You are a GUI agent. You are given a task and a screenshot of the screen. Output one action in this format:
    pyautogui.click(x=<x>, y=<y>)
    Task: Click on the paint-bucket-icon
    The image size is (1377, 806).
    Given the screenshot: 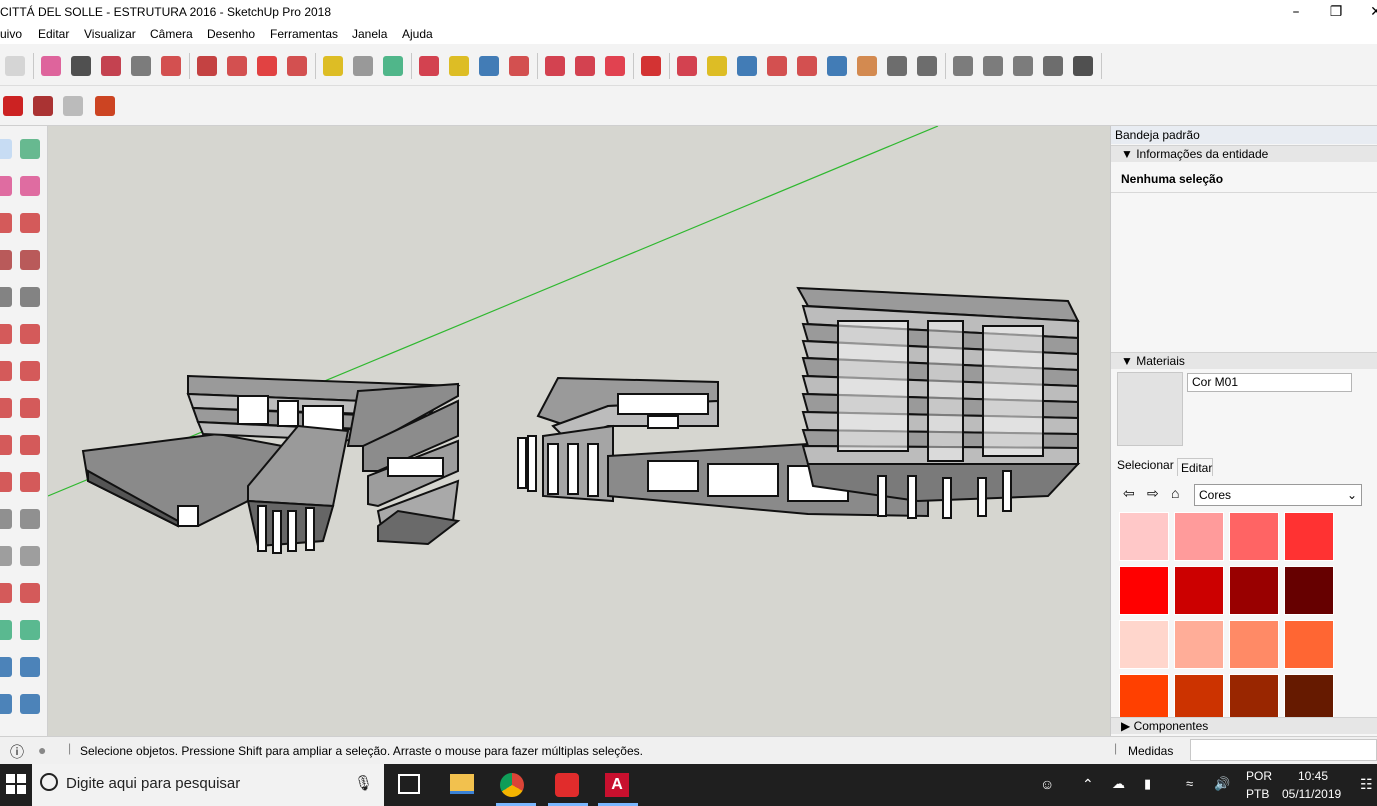 What is the action you would take?
    pyautogui.click(x=393, y=66)
    